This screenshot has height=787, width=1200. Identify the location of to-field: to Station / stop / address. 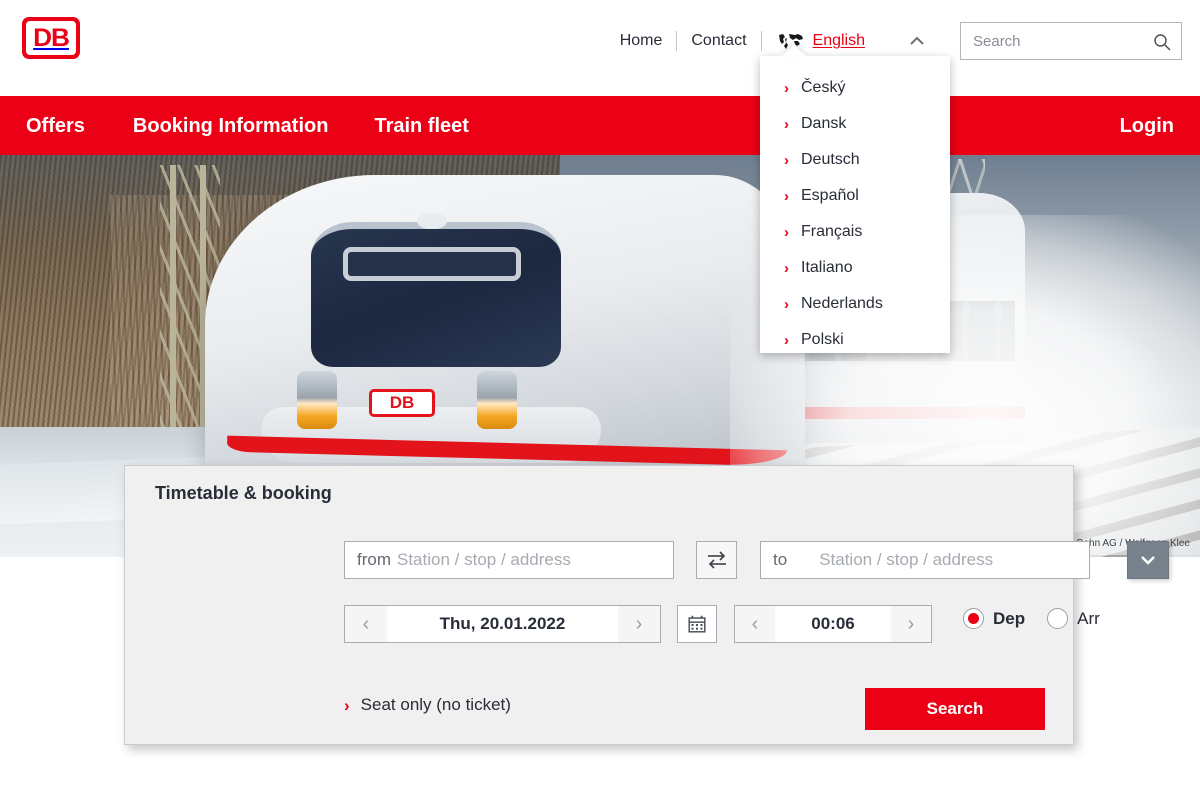
(925, 560).